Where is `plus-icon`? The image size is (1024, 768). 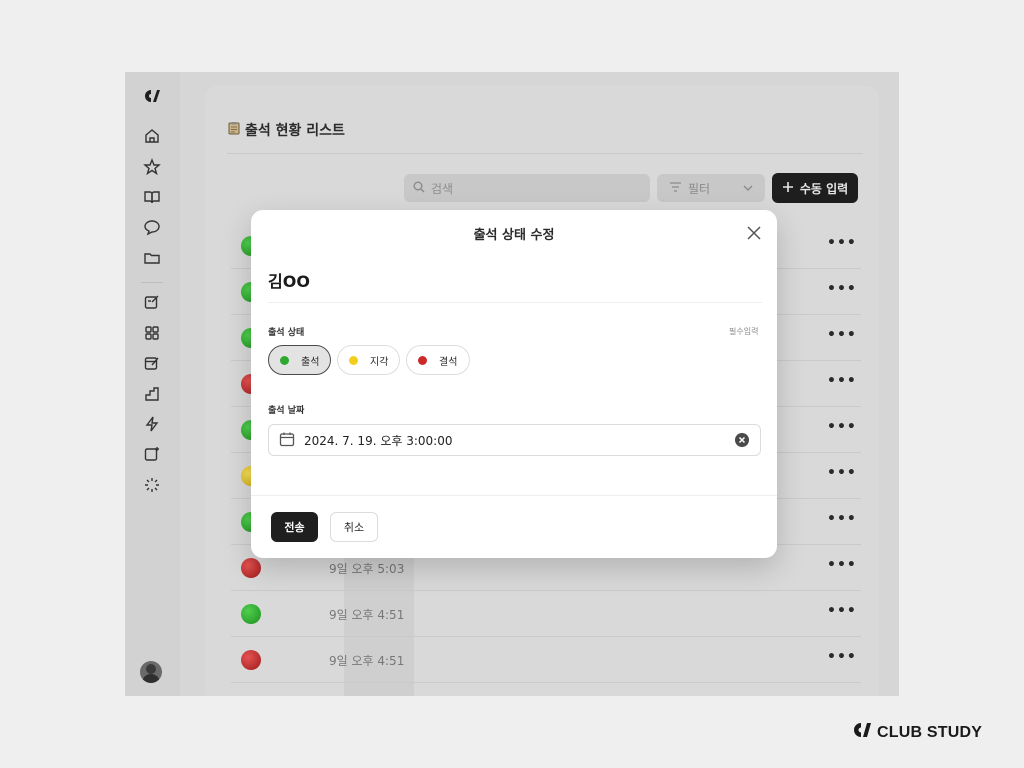 plus-icon is located at coordinates (788, 188).